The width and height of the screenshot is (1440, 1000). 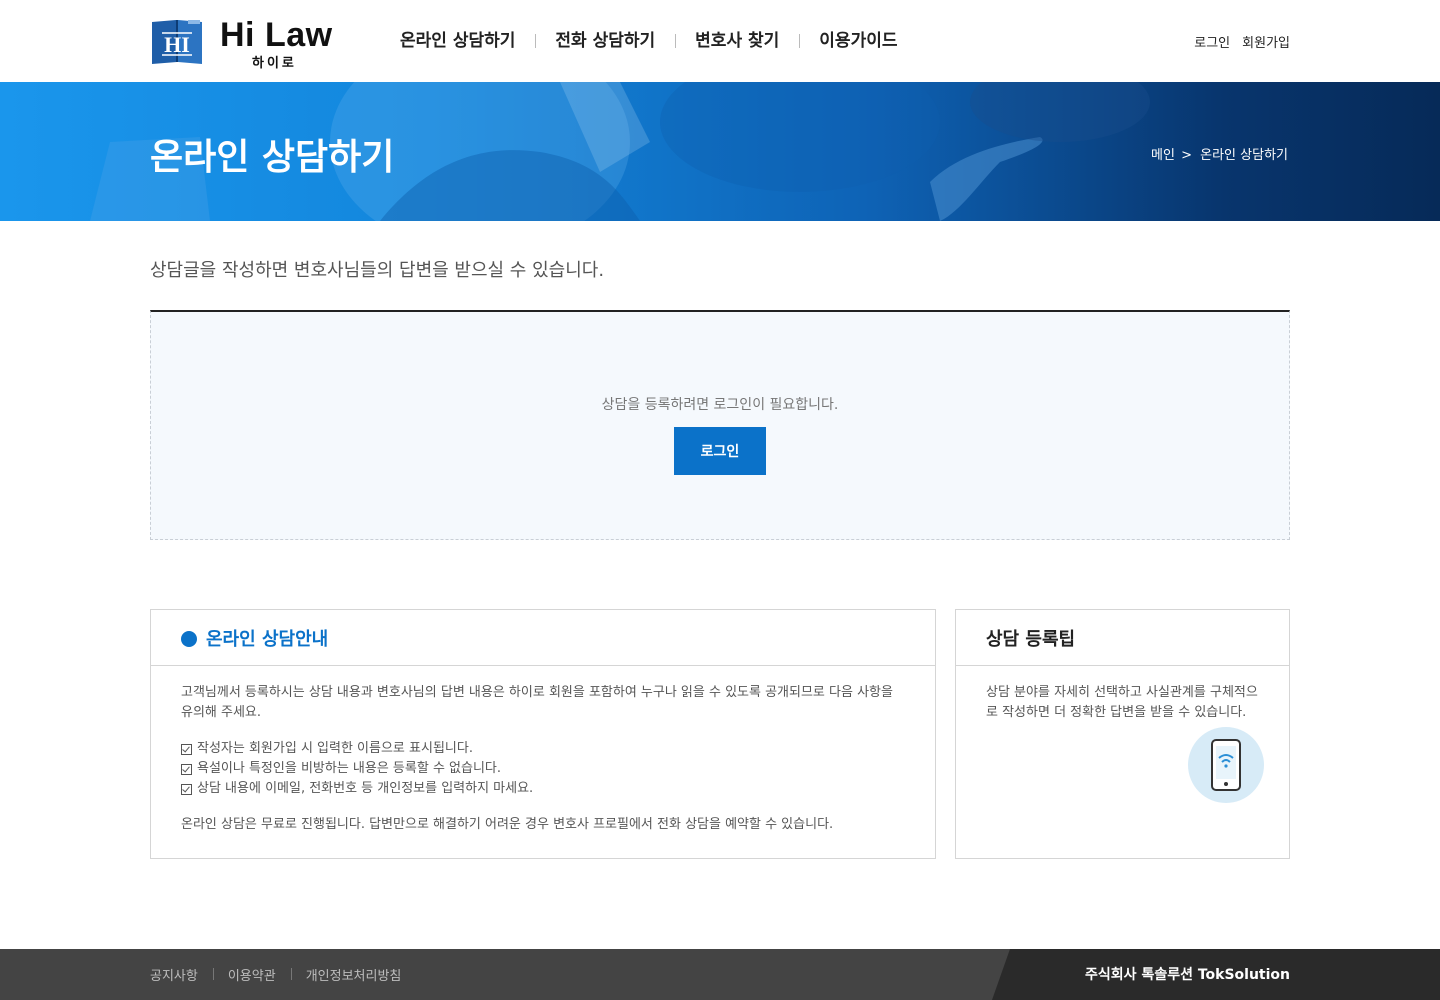 What do you see at coordinates (189, 638) in the screenshot?
I see `bullet-dot-icon` at bounding box center [189, 638].